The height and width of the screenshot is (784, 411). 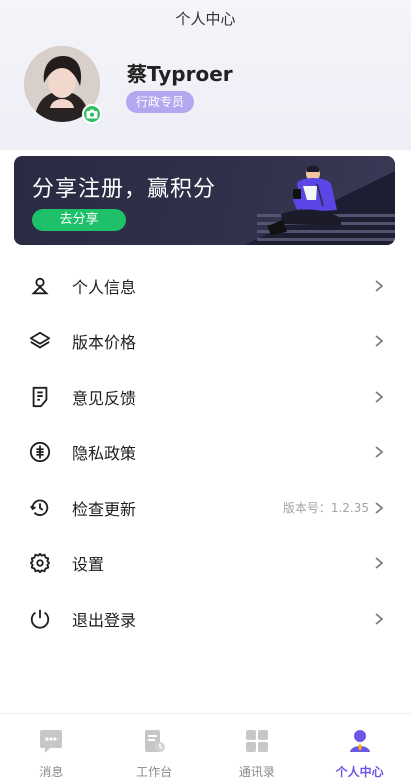 What do you see at coordinates (205, 286) in the screenshot?
I see `menu-item-personal-info: 个人信息` at bounding box center [205, 286].